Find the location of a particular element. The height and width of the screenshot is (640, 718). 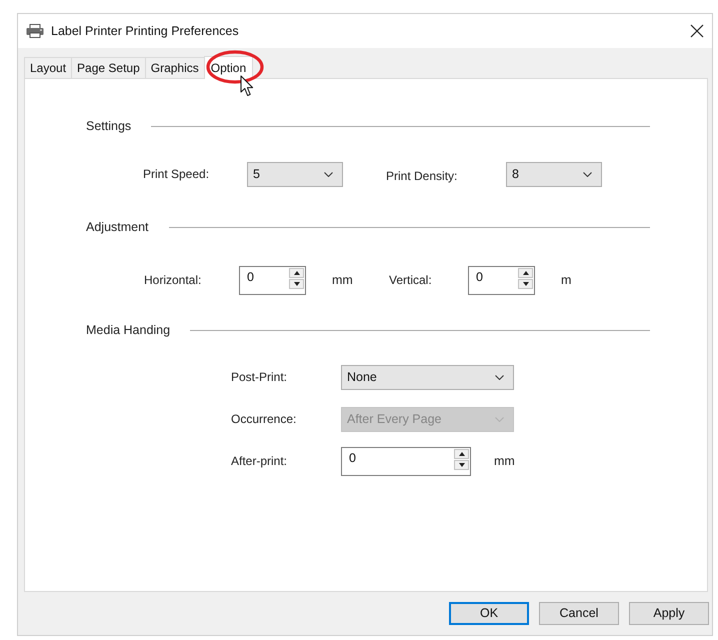

unit-label: m is located at coordinates (566, 280).